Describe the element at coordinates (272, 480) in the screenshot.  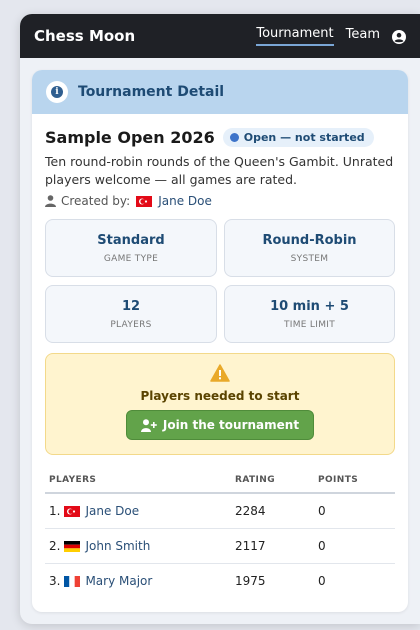
I see `col-header-rating: RATING` at that location.